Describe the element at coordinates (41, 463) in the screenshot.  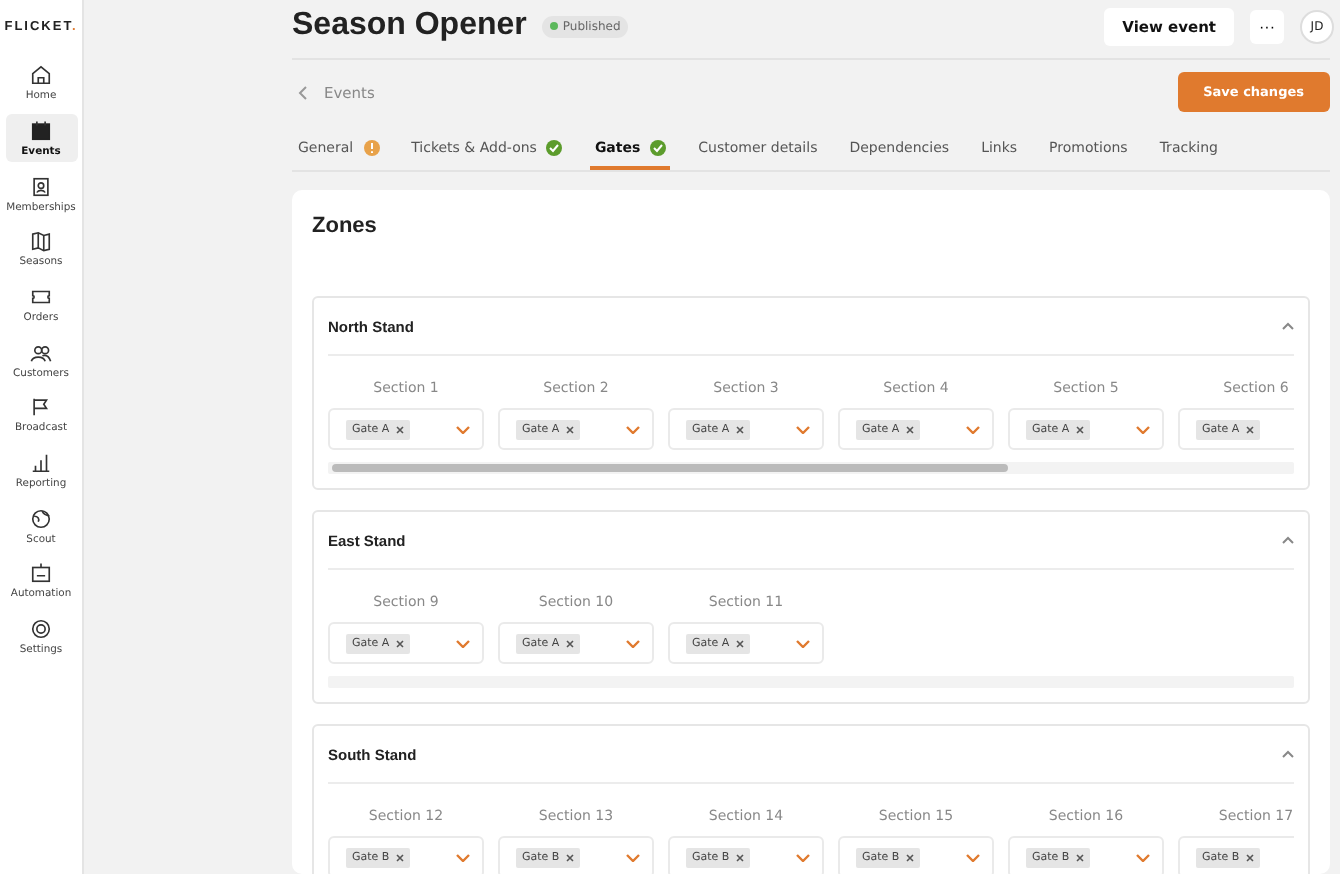
I see `bar-chart-icon` at that location.